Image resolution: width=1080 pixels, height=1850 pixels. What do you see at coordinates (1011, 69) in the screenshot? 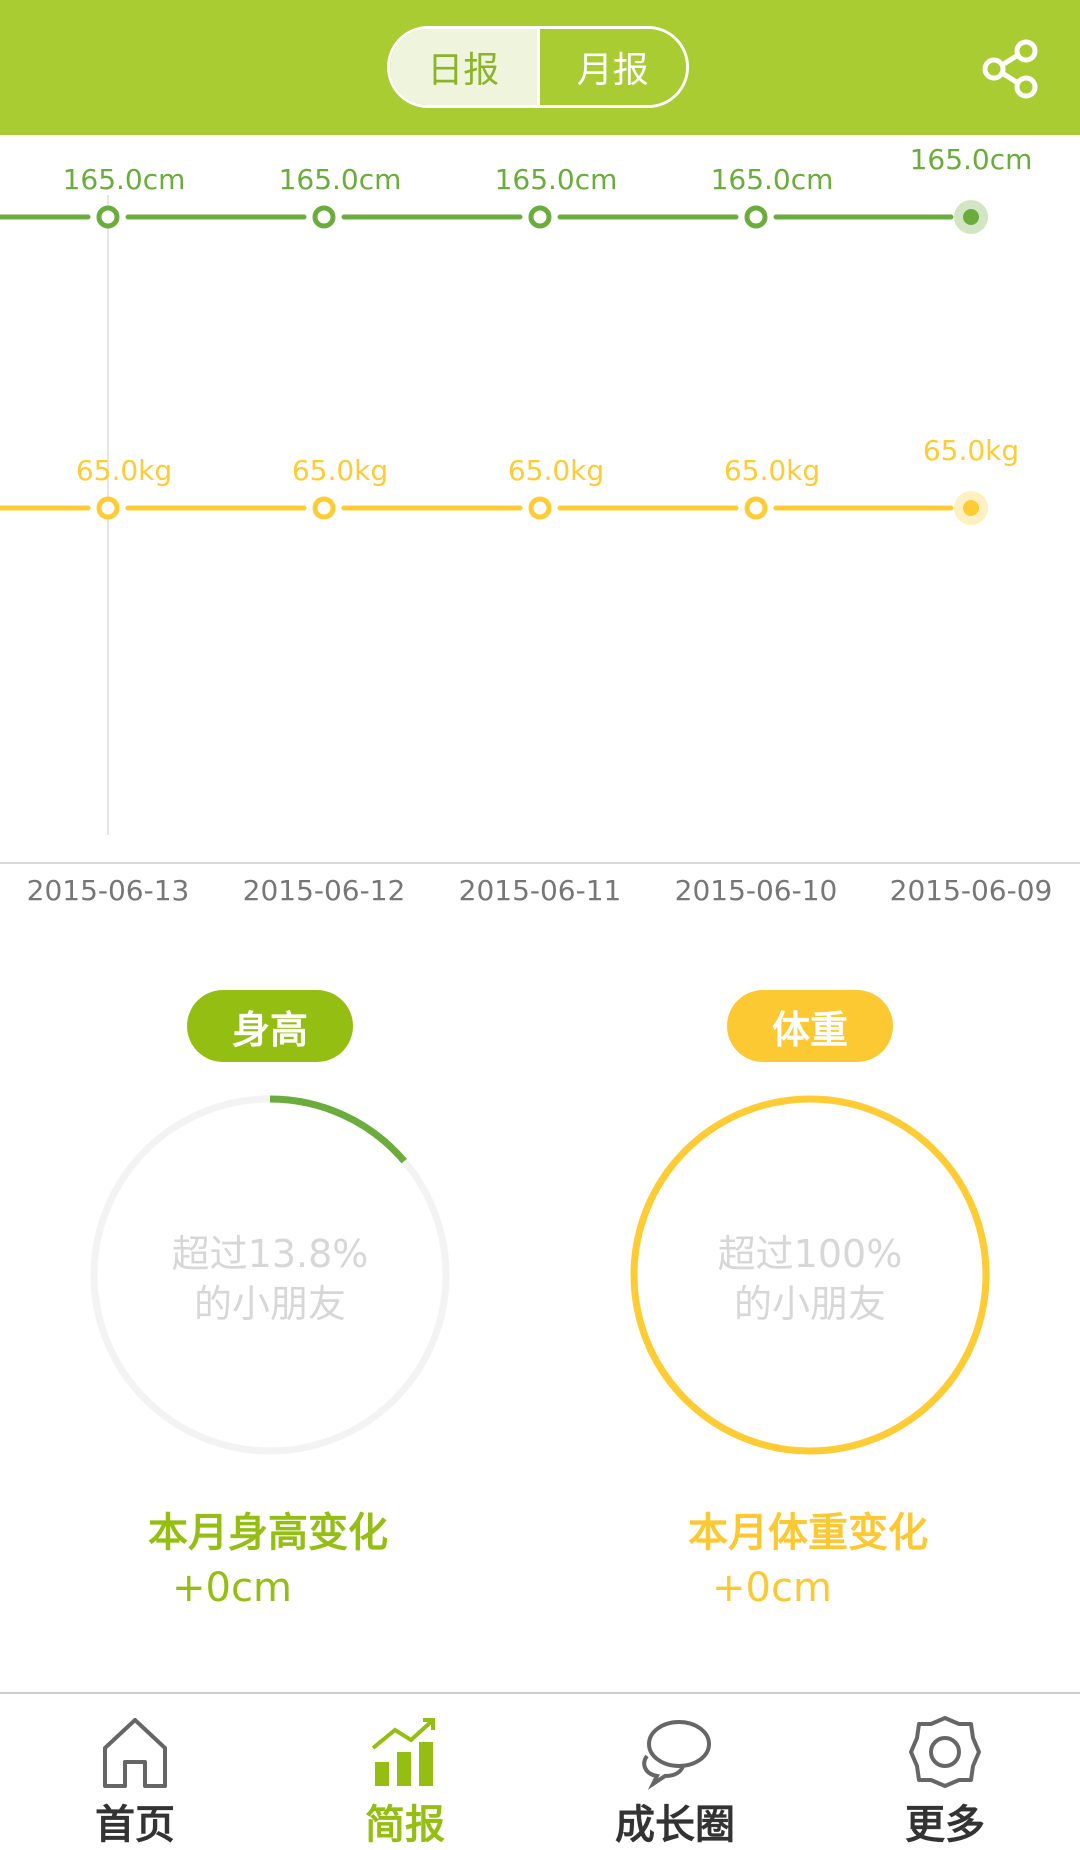
I see `share-icon` at bounding box center [1011, 69].